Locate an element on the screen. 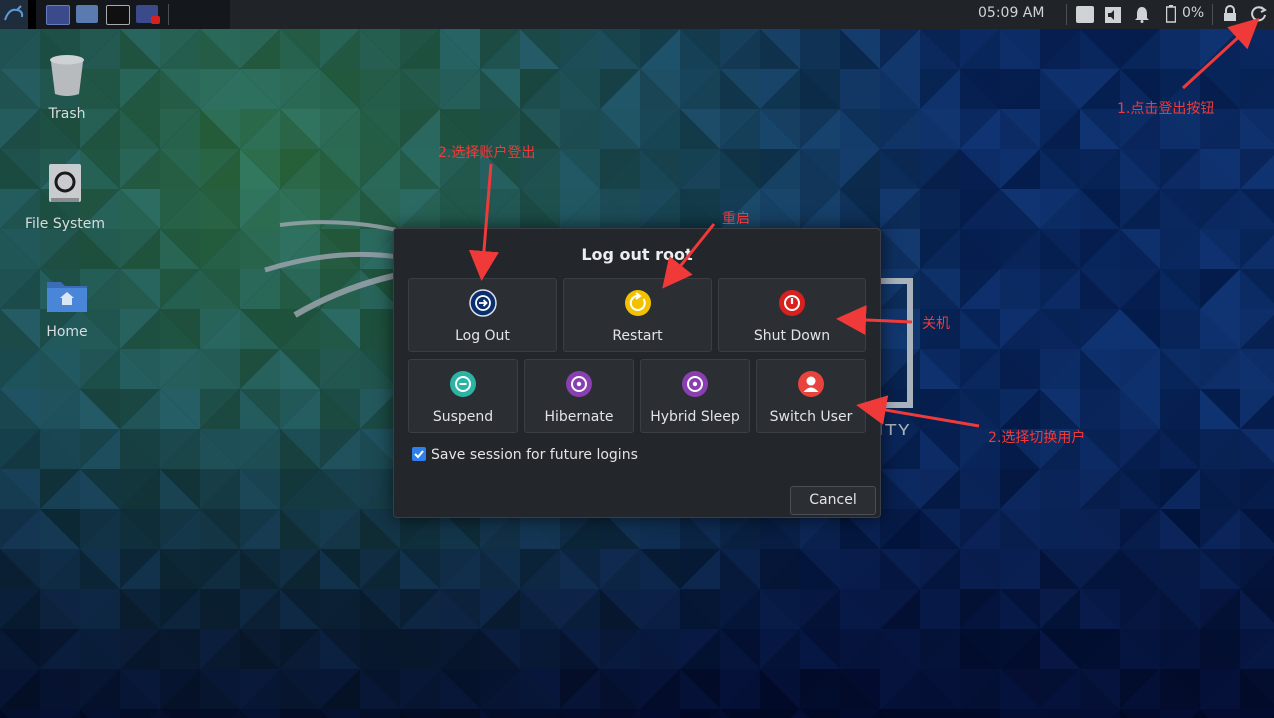 The height and width of the screenshot is (718, 1274). suspend-button: Suspend is located at coordinates (463, 396).